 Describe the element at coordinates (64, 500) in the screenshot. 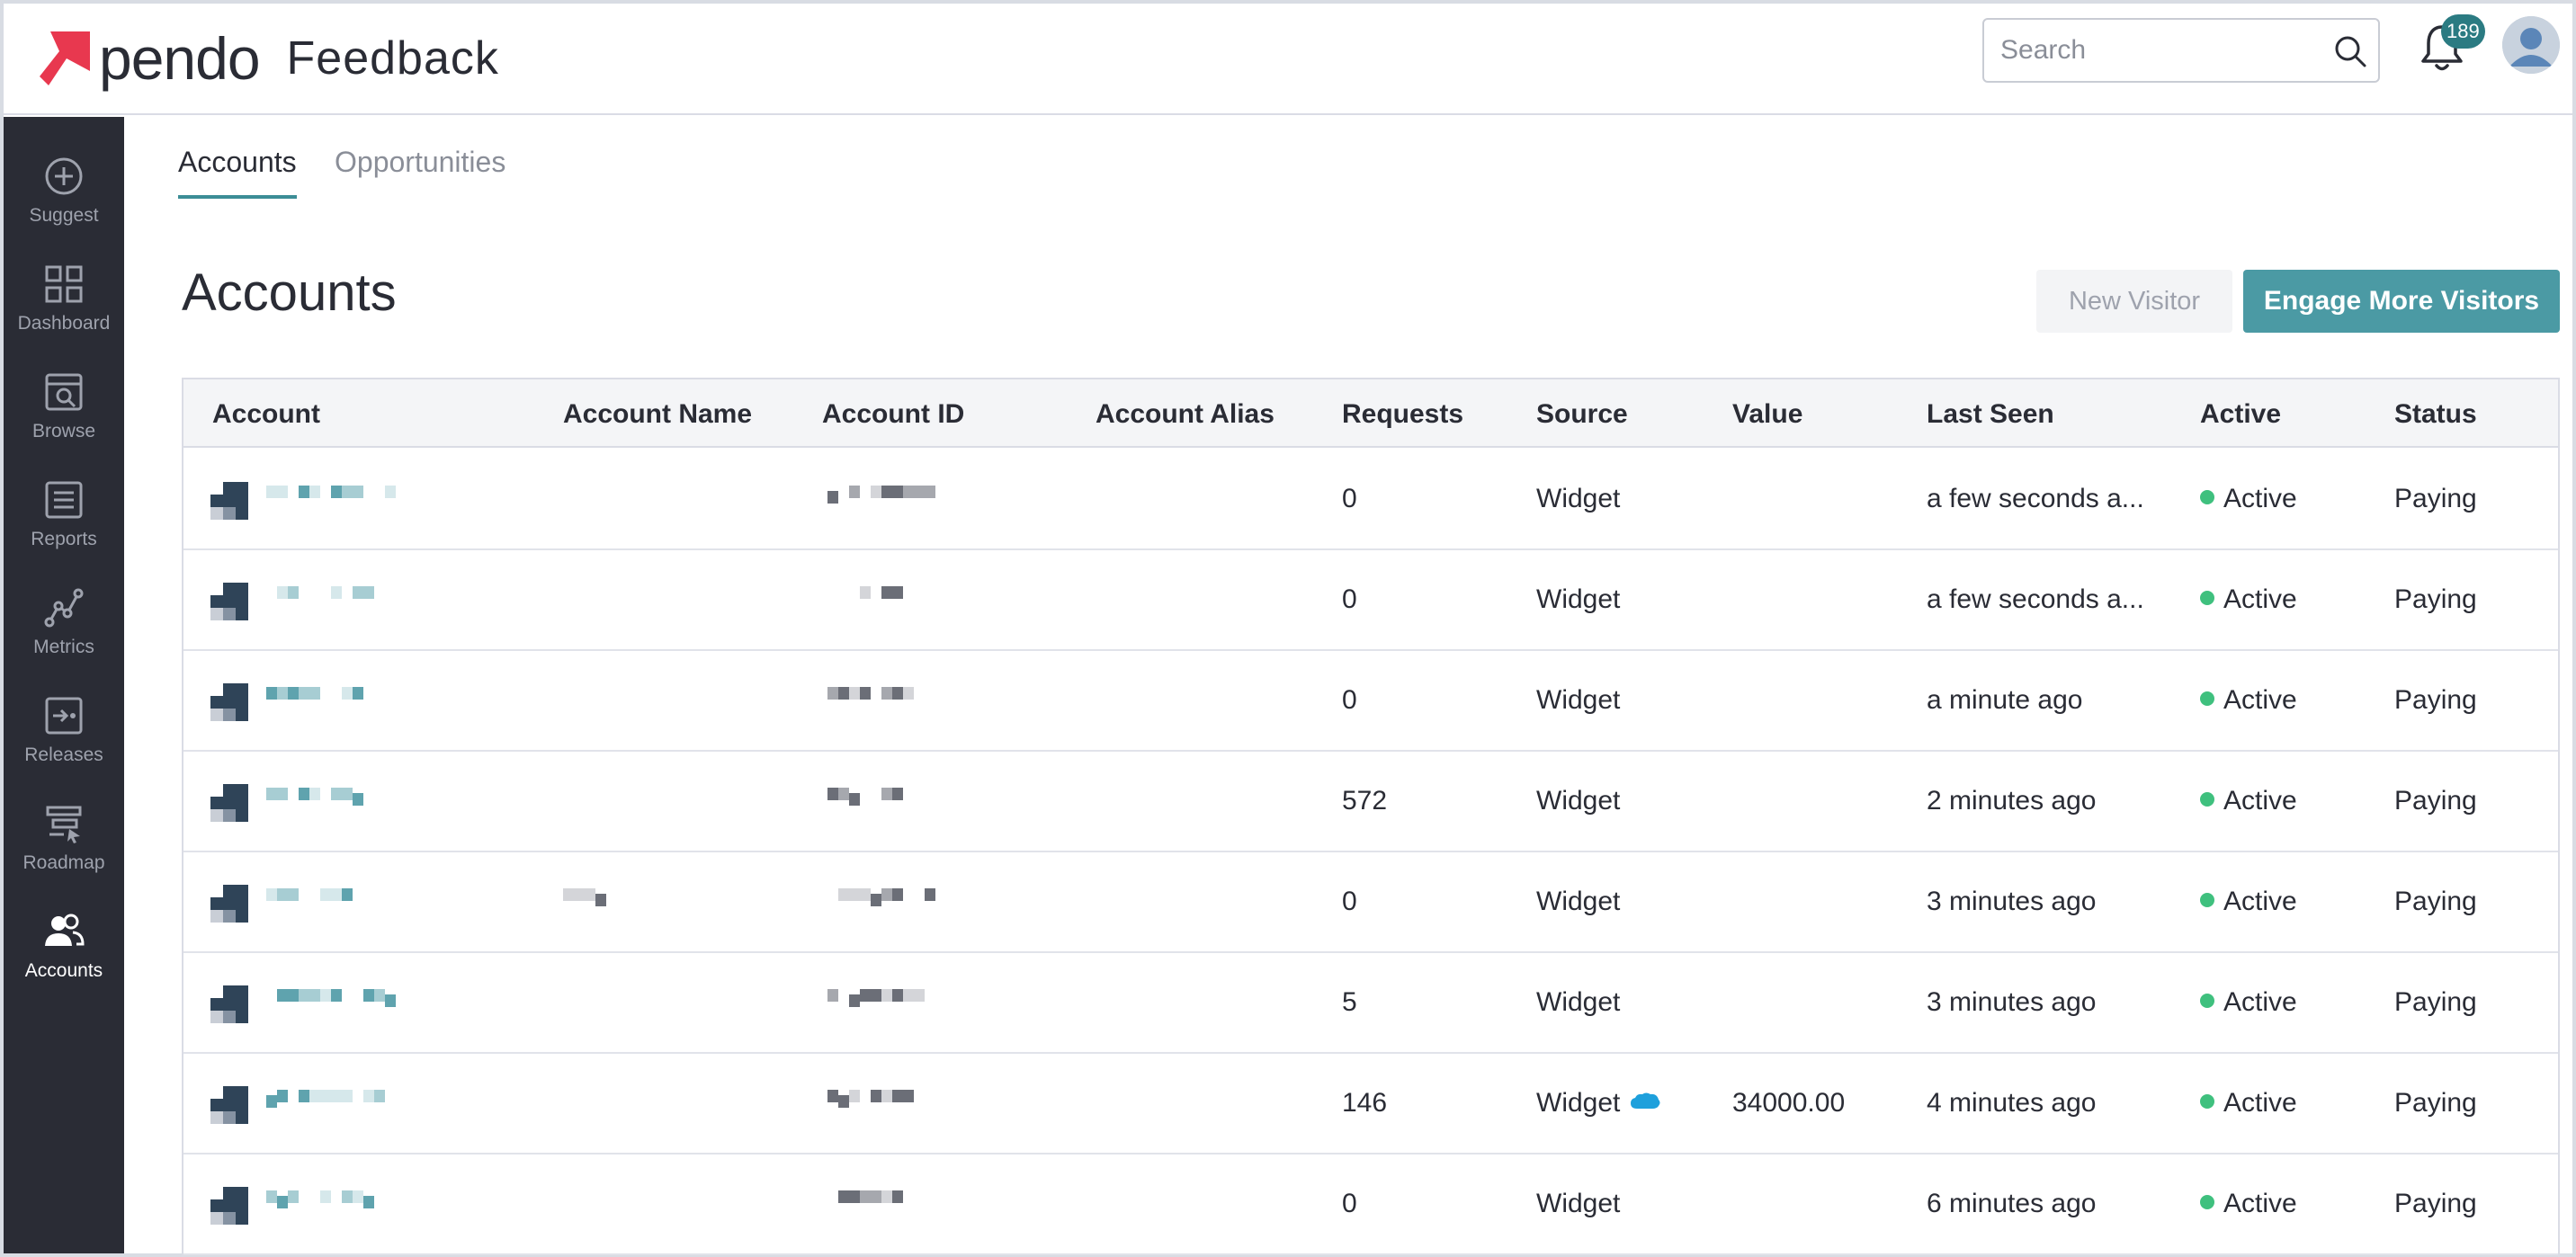

I see `reports-icon` at that location.